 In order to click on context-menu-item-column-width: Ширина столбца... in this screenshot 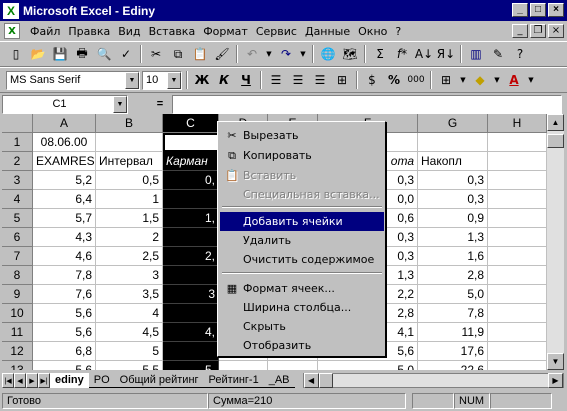, I will do `click(302, 307)`.